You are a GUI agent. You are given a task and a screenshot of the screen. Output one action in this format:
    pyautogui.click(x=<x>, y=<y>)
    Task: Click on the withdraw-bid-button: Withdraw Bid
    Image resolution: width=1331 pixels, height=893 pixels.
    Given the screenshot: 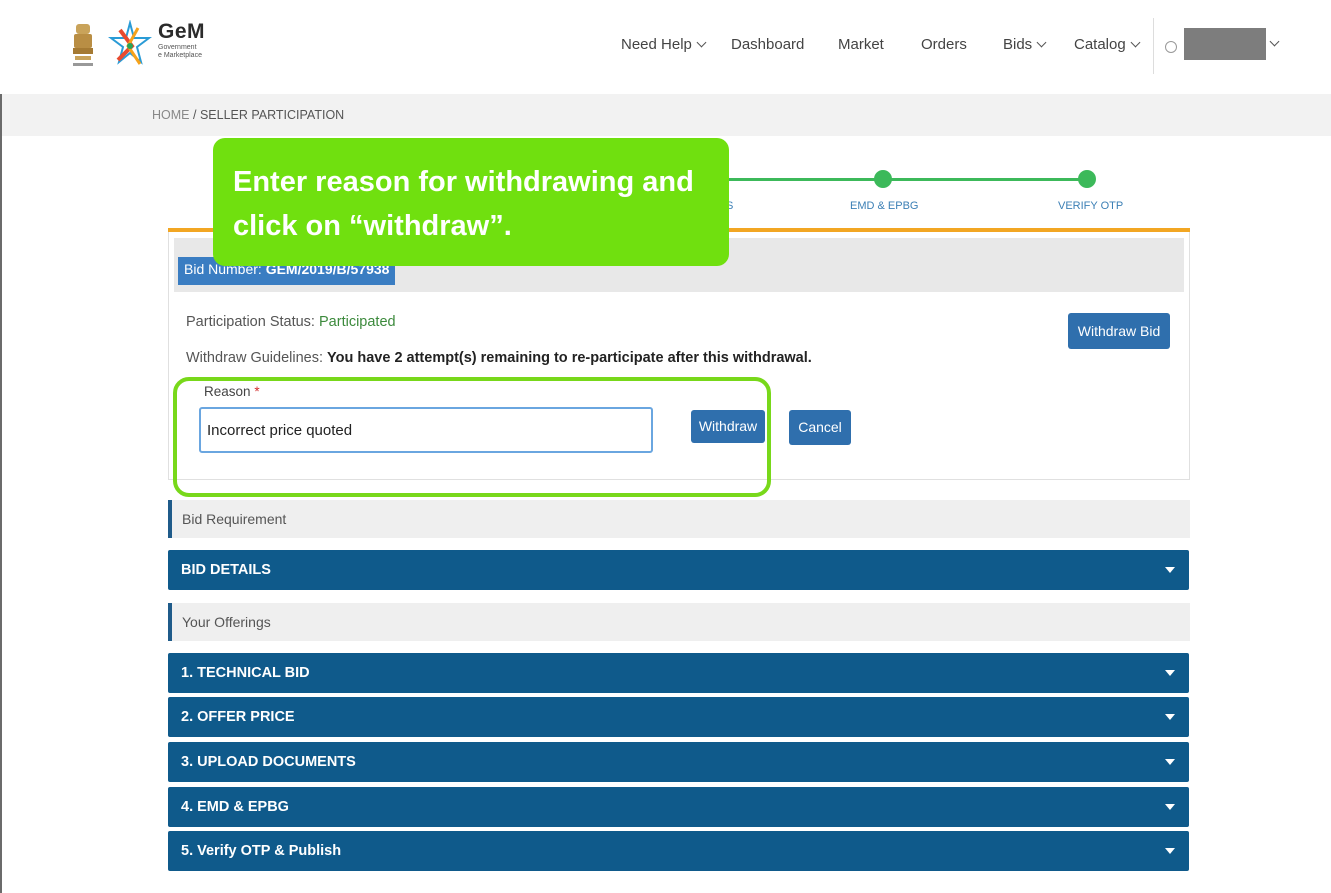 What is the action you would take?
    pyautogui.click(x=1119, y=331)
    